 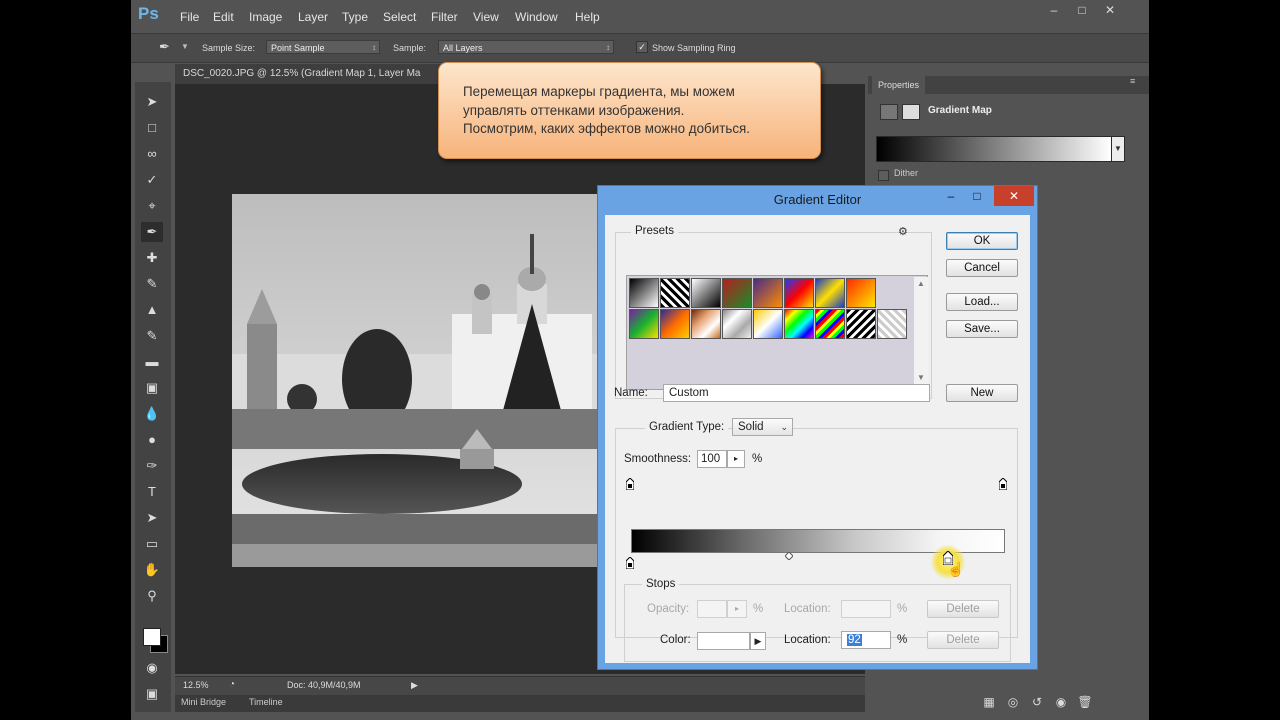 What do you see at coordinates (982, 241) in the screenshot?
I see `ok-button: OK` at bounding box center [982, 241].